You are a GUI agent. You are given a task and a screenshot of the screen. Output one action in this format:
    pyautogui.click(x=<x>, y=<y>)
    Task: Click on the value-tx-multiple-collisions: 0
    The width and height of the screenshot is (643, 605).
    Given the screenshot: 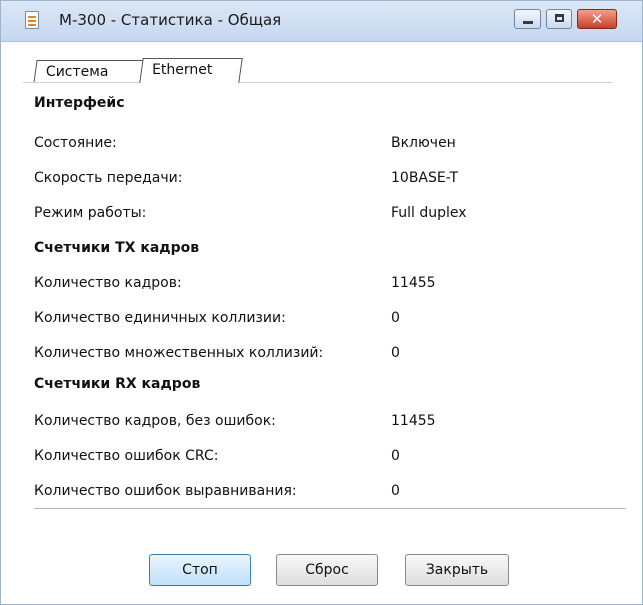 What is the action you would take?
    pyautogui.click(x=395, y=353)
    